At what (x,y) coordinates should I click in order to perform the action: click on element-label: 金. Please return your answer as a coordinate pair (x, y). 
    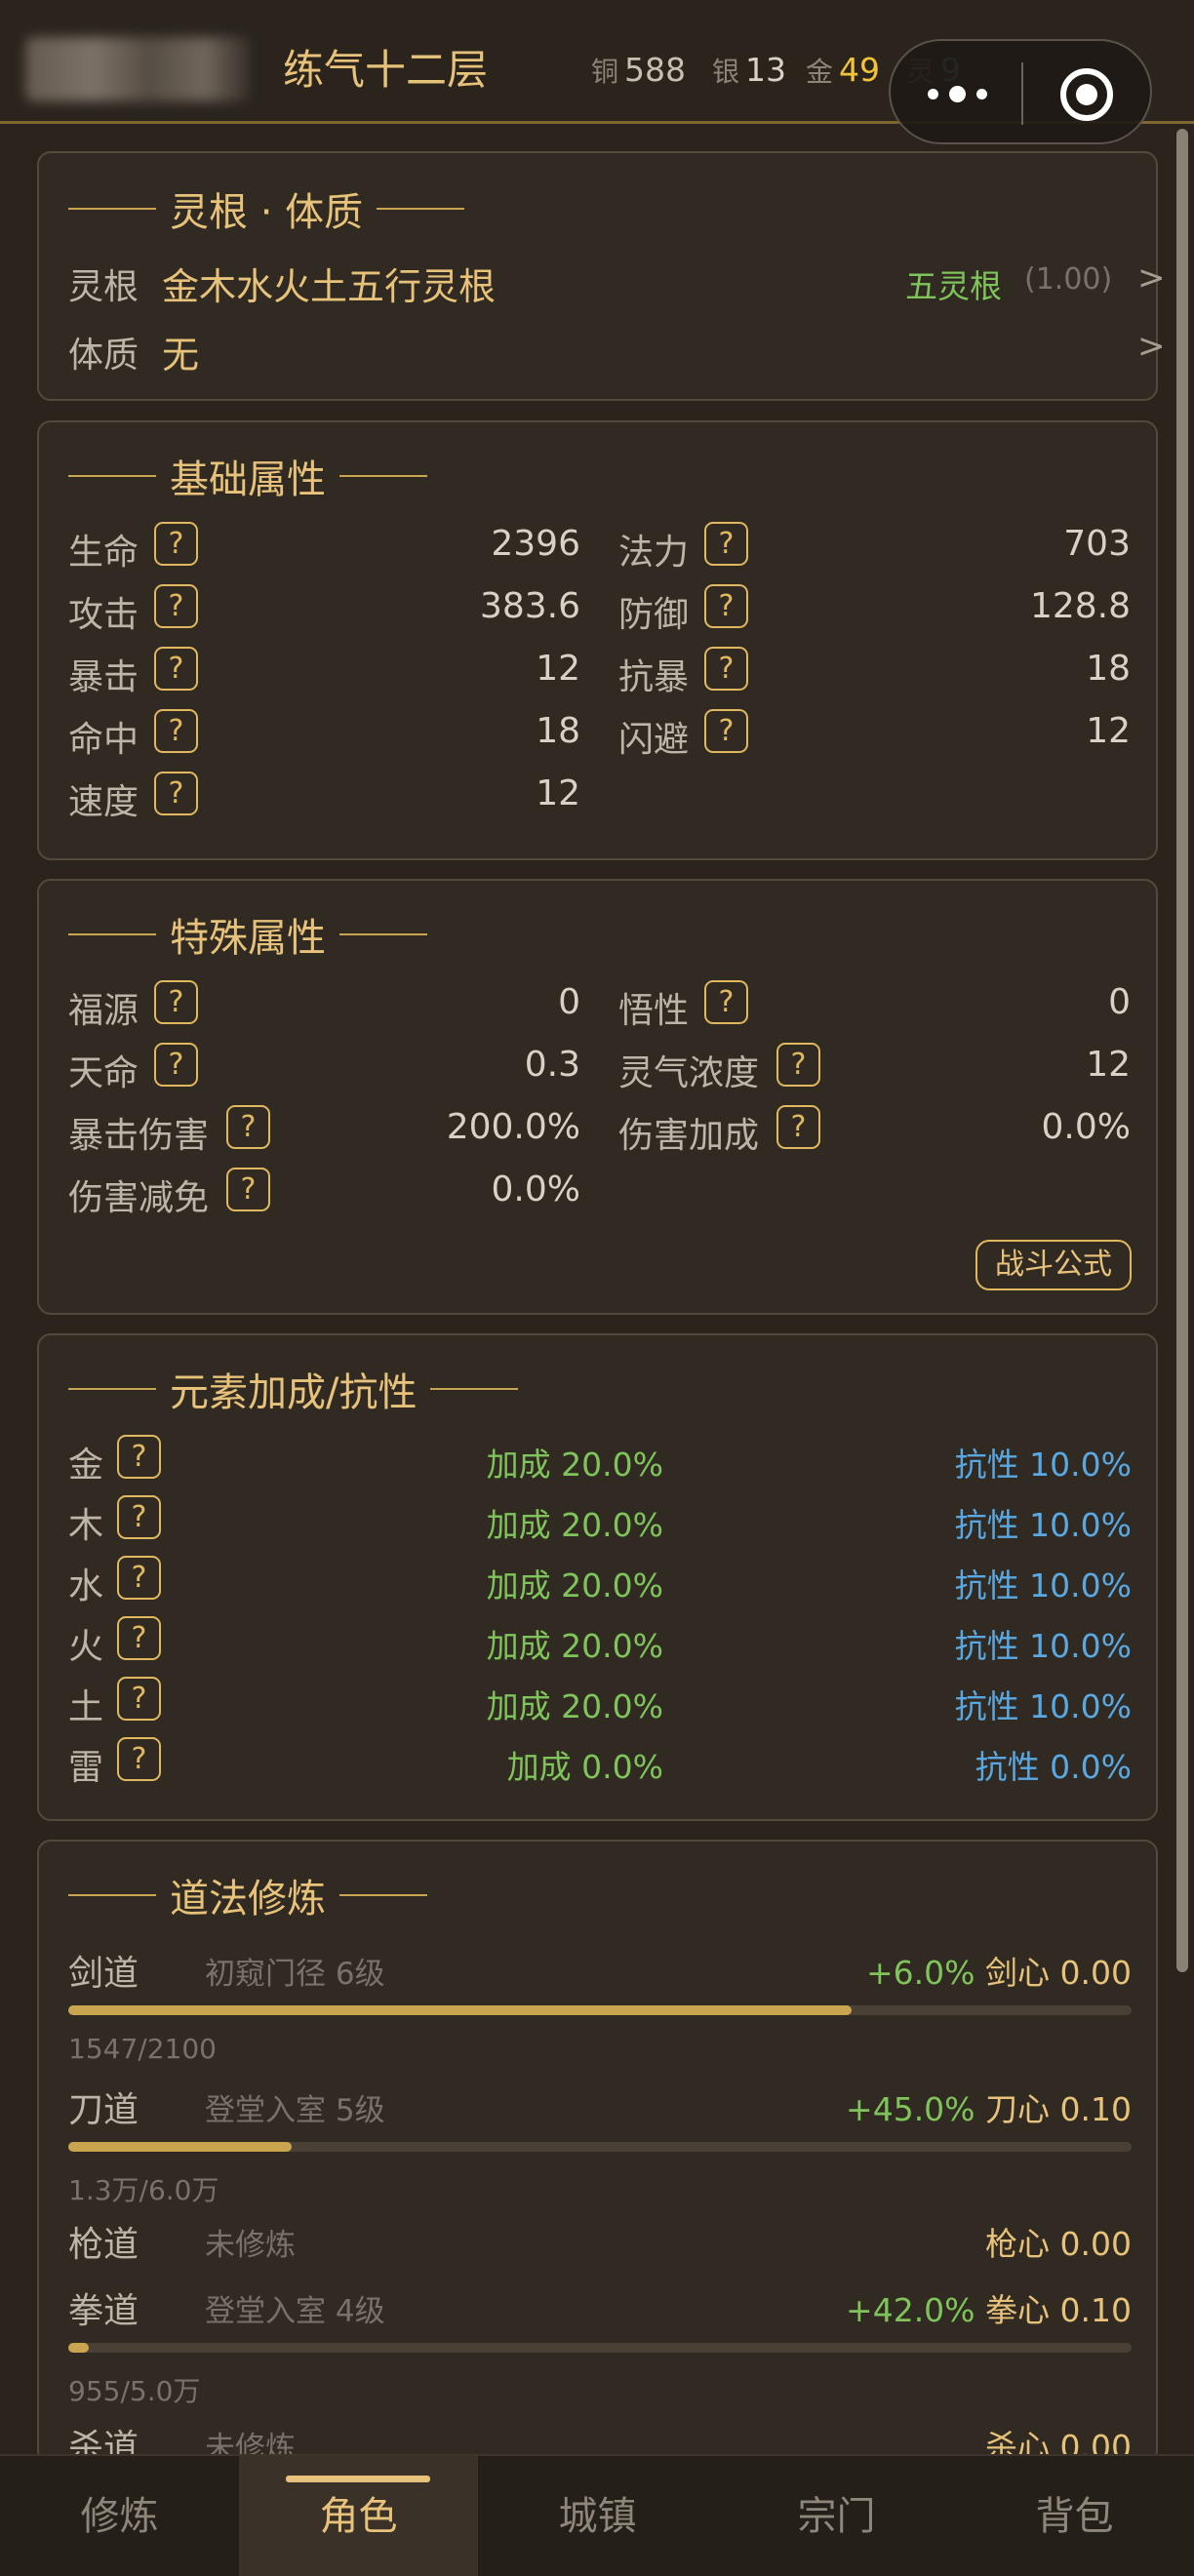
    Looking at the image, I should click on (86, 1466).